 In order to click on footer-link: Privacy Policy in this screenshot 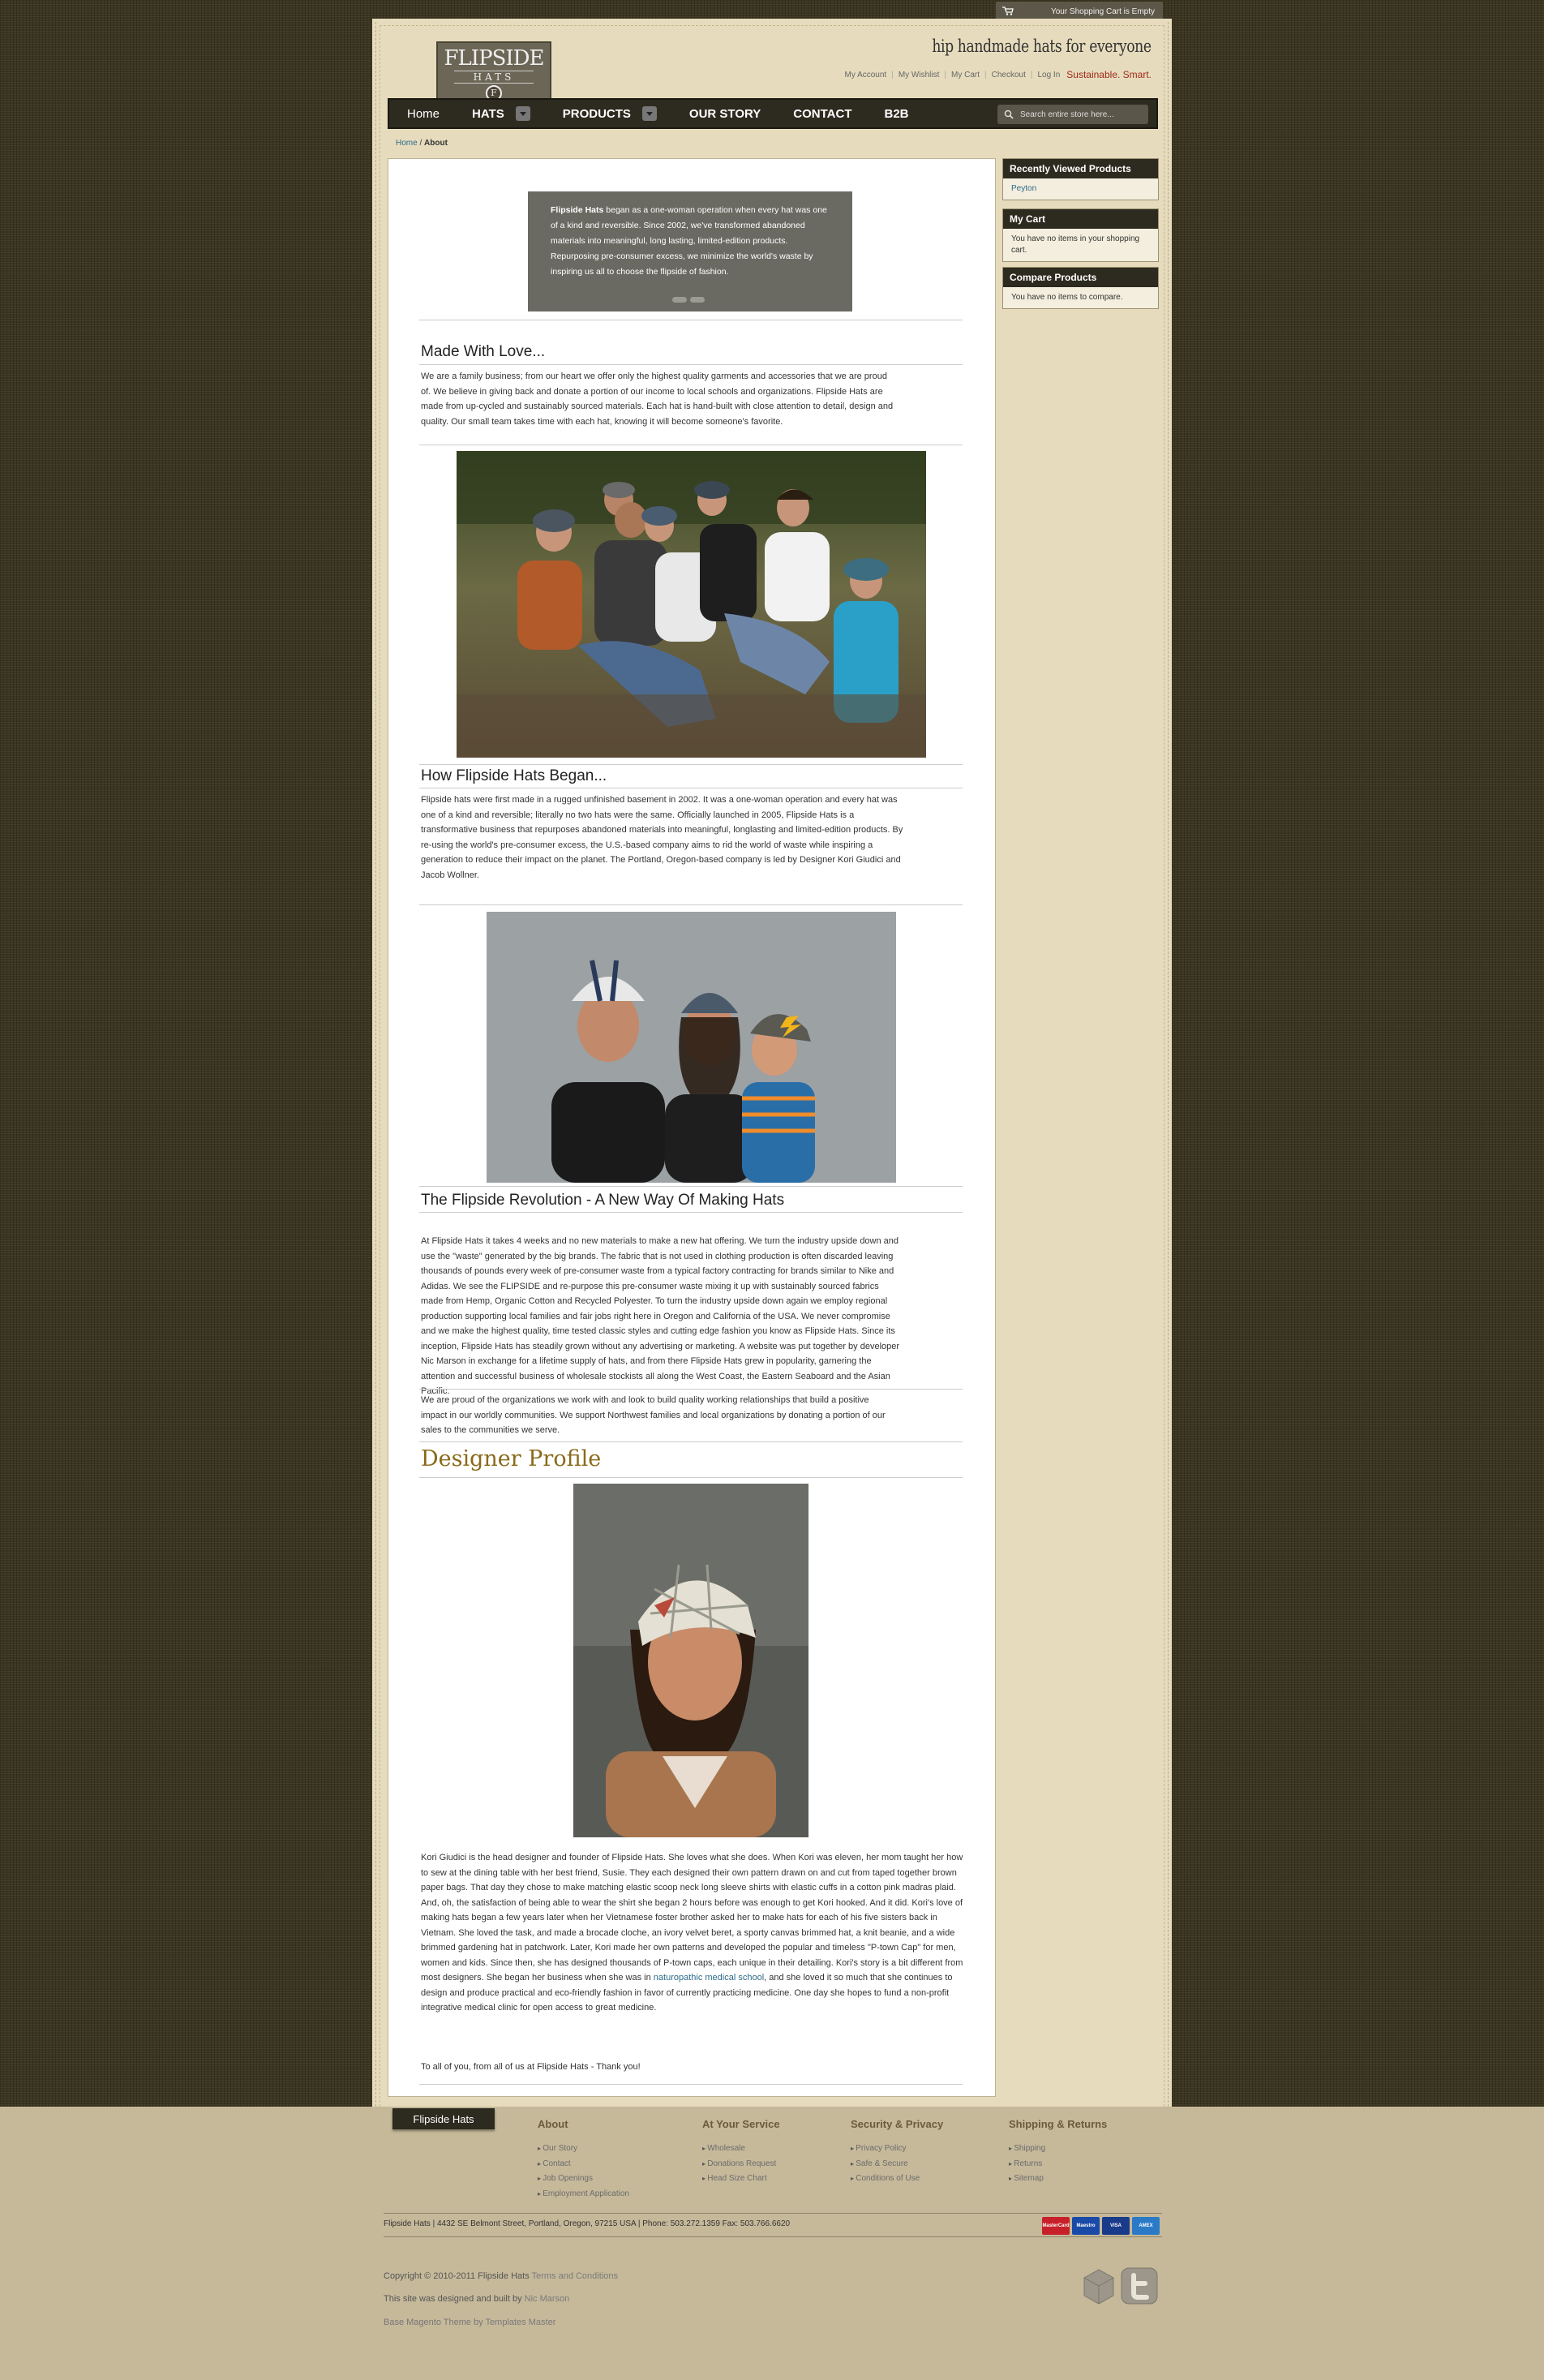, I will do `click(897, 2150)`.